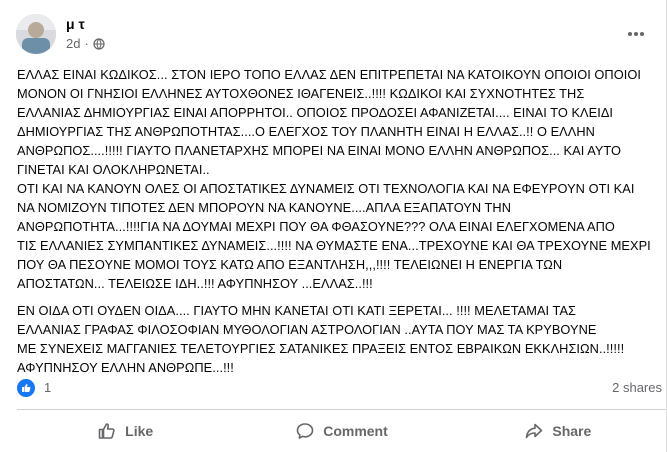 Image resolution: width=667 pixels, height=452 pixels. I want to click on like-button: Like, so click(125, 431).